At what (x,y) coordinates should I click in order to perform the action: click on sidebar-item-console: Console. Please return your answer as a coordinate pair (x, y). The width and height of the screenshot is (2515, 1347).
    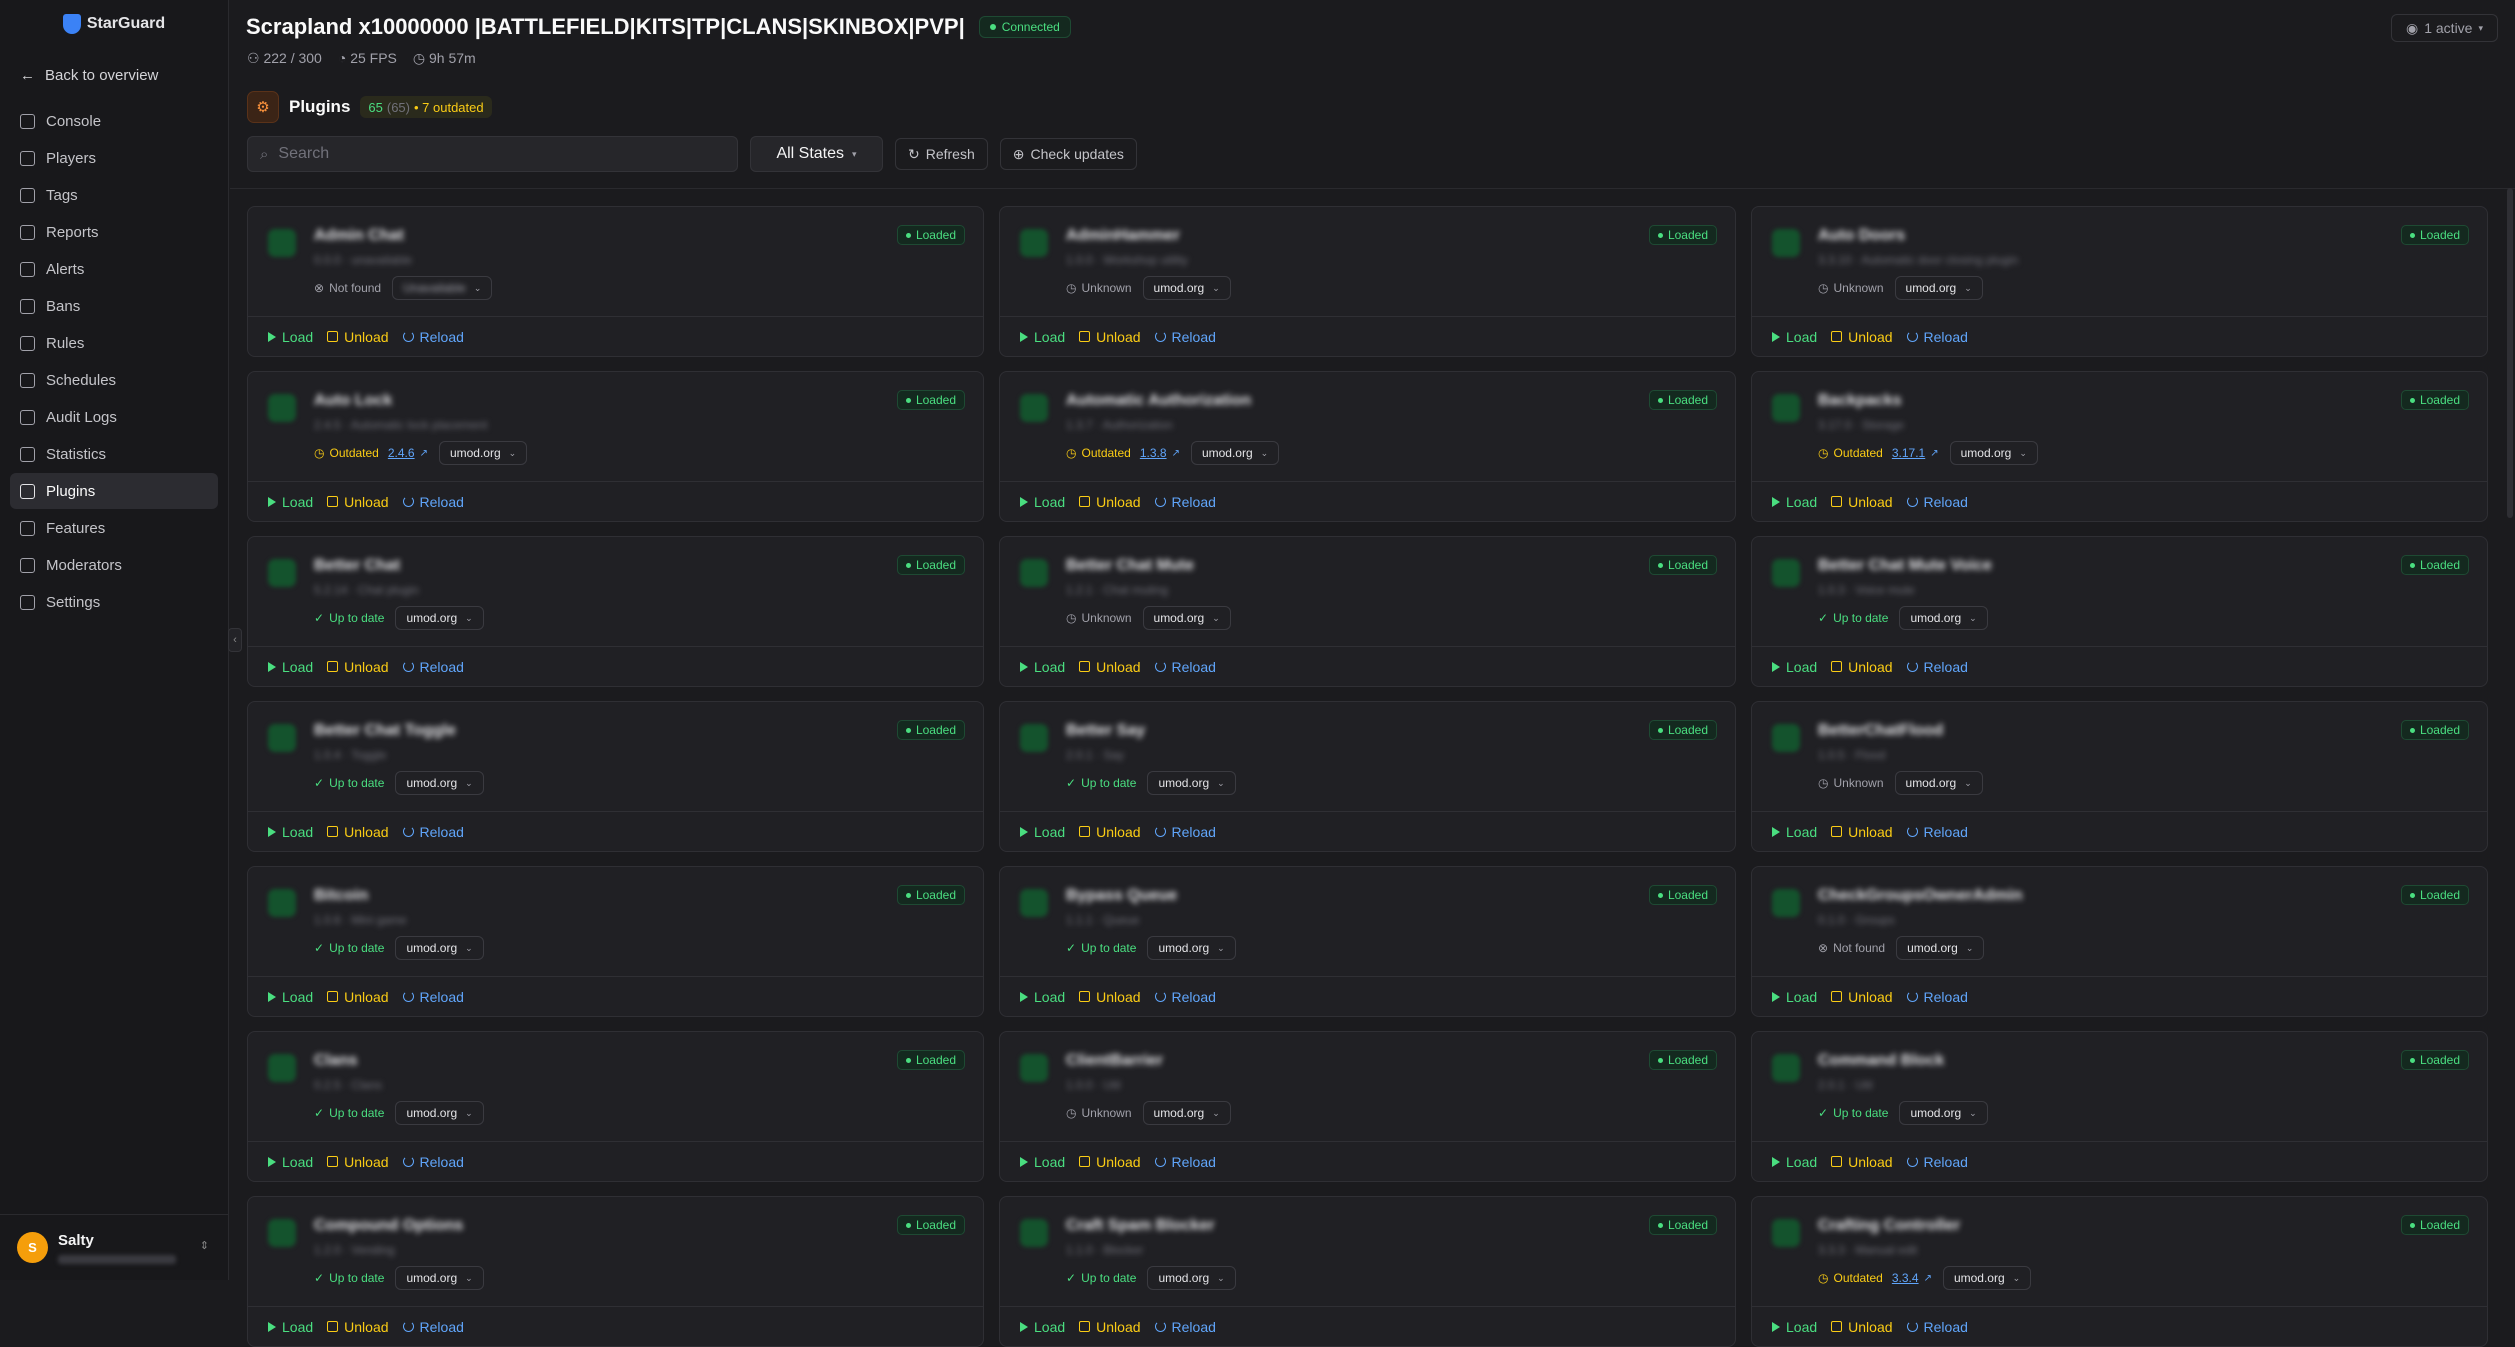
    Looking at the image, I should click on (114, 121).